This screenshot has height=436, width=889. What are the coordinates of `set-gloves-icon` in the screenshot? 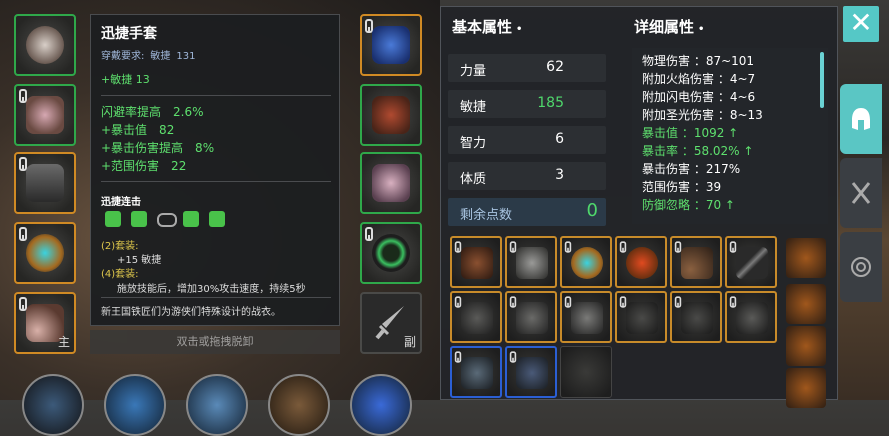 It's located at (191, 219).